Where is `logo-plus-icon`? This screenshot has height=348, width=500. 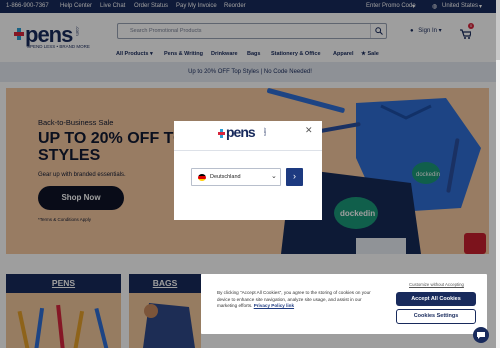
logo-plus-icon is located at coordinates (221, 133).